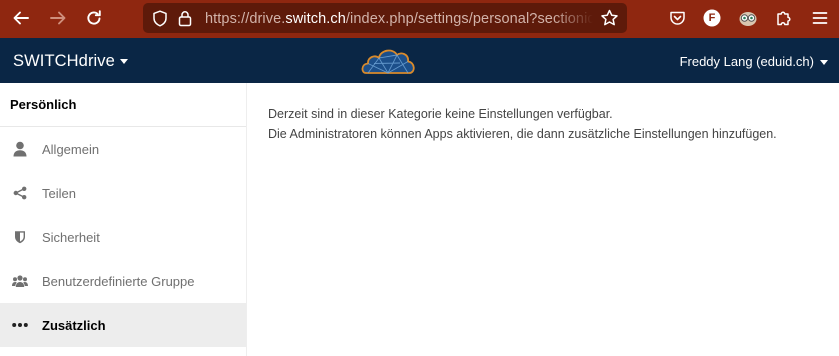  Describe the element at coordinates (123, 105) in the screenshot. I see `sidebar-heading: Persönlich` at that location.